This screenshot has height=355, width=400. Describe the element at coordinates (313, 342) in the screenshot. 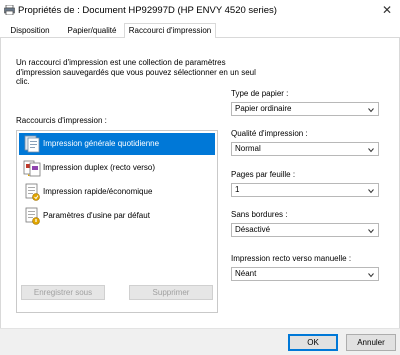

I see `ok-button: OK` at that location.